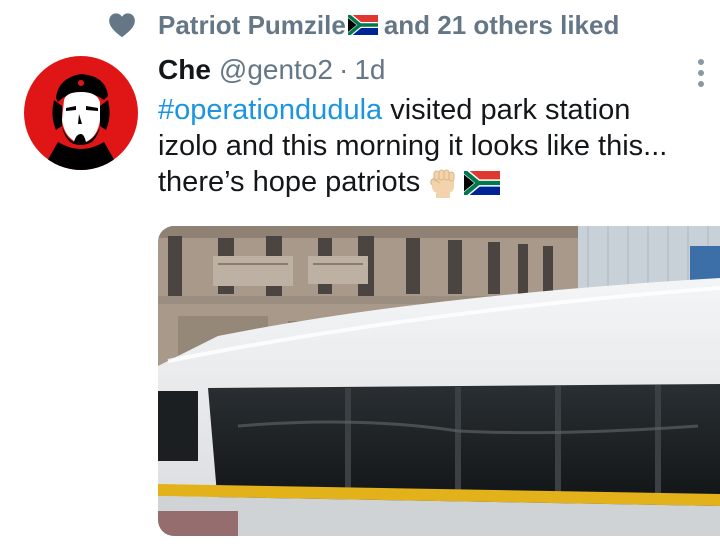 This screenshot has width=720, height=548. I want to click on timestamp: 1d, so click(369, 70).